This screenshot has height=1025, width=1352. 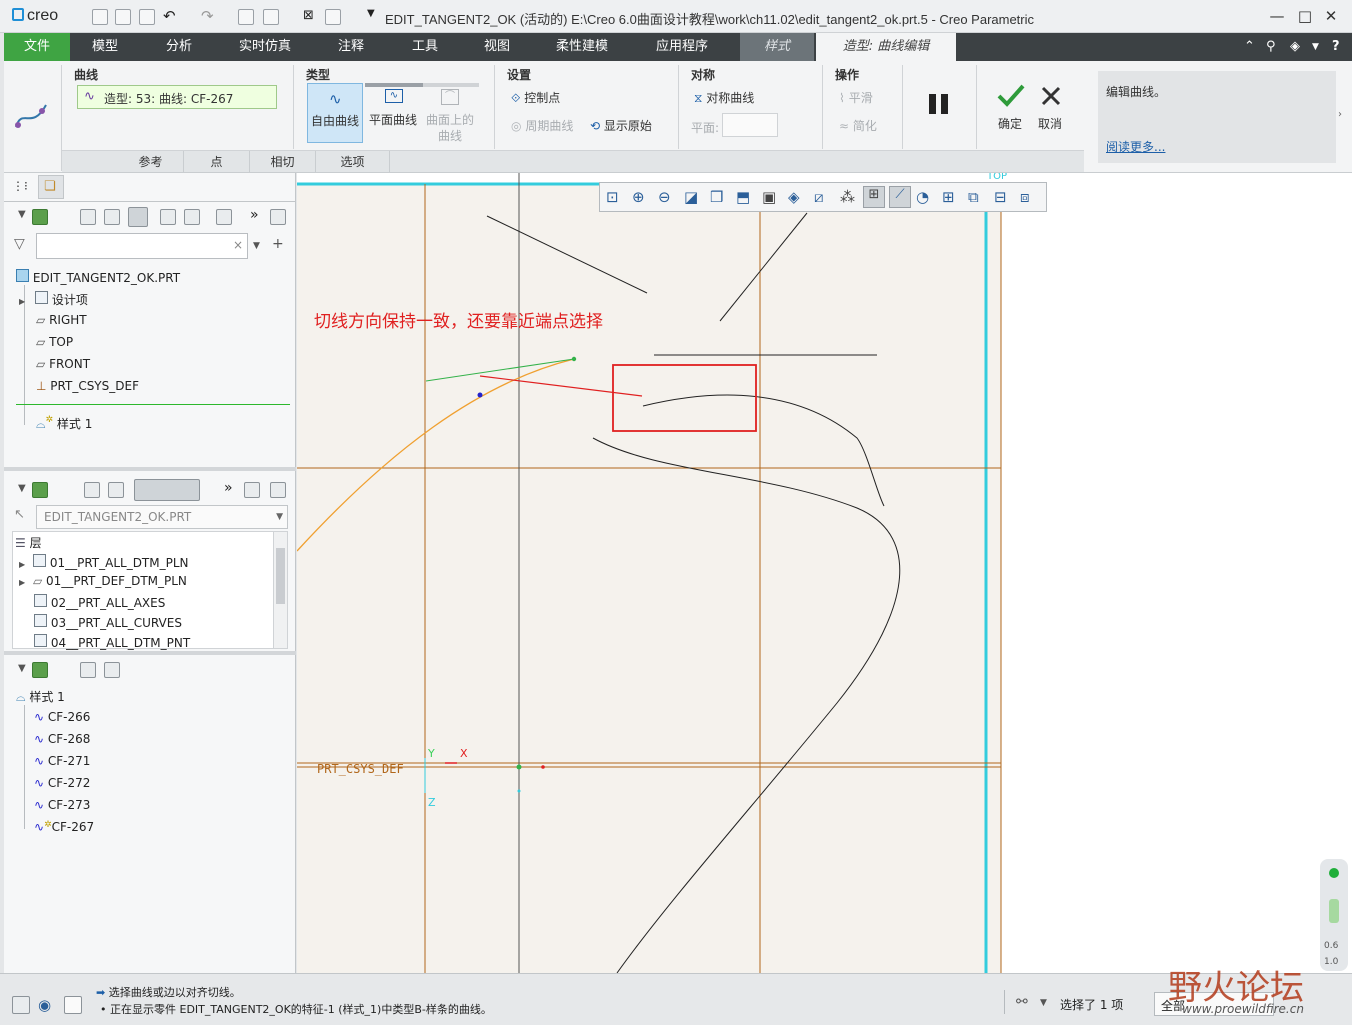 I want to click on tree-item-csys: ⊥ PRT_CSYS_DEF, so click(x=87, y=386).